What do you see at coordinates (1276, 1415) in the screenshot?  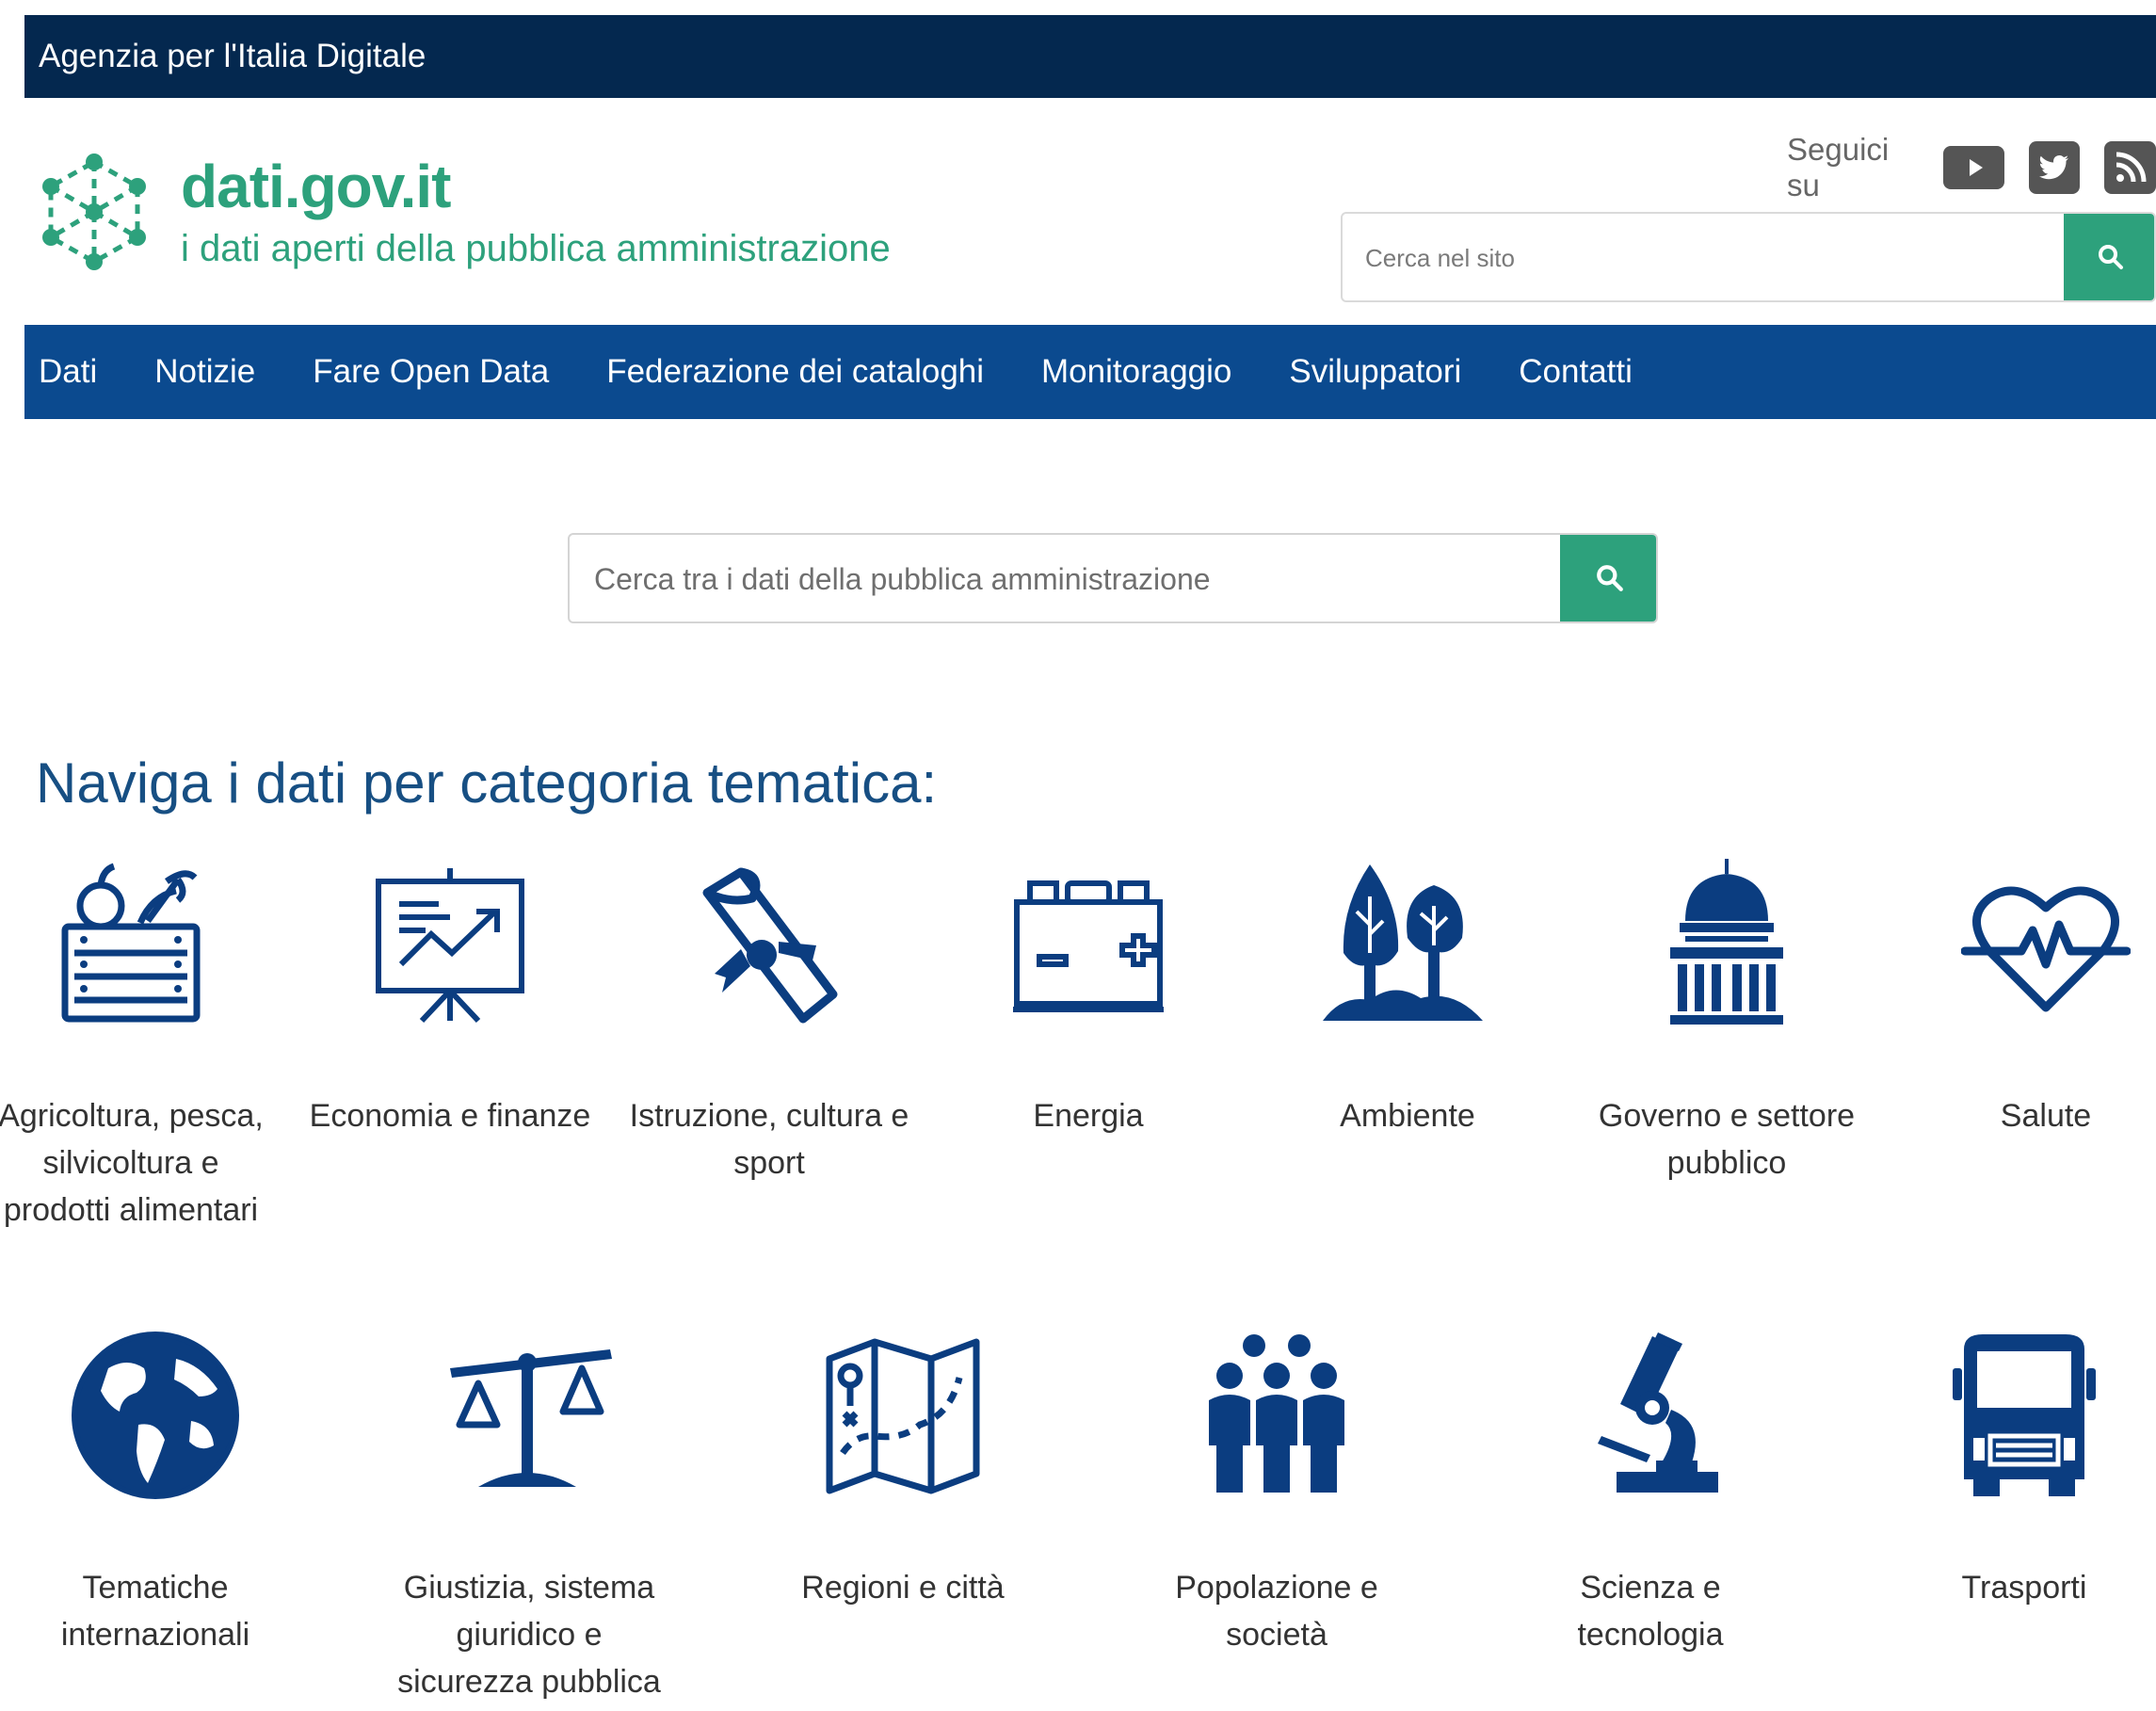 I see `people-group-icon` at bounding box center [1276, 1415].